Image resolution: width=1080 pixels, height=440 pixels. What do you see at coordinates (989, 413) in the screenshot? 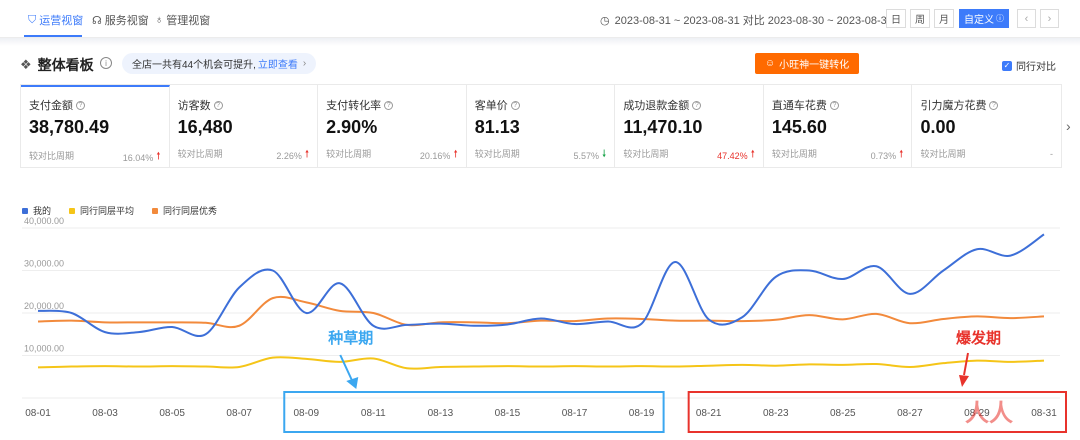
I see `watermark-logo: 人人` at bounding box center [989, 413].